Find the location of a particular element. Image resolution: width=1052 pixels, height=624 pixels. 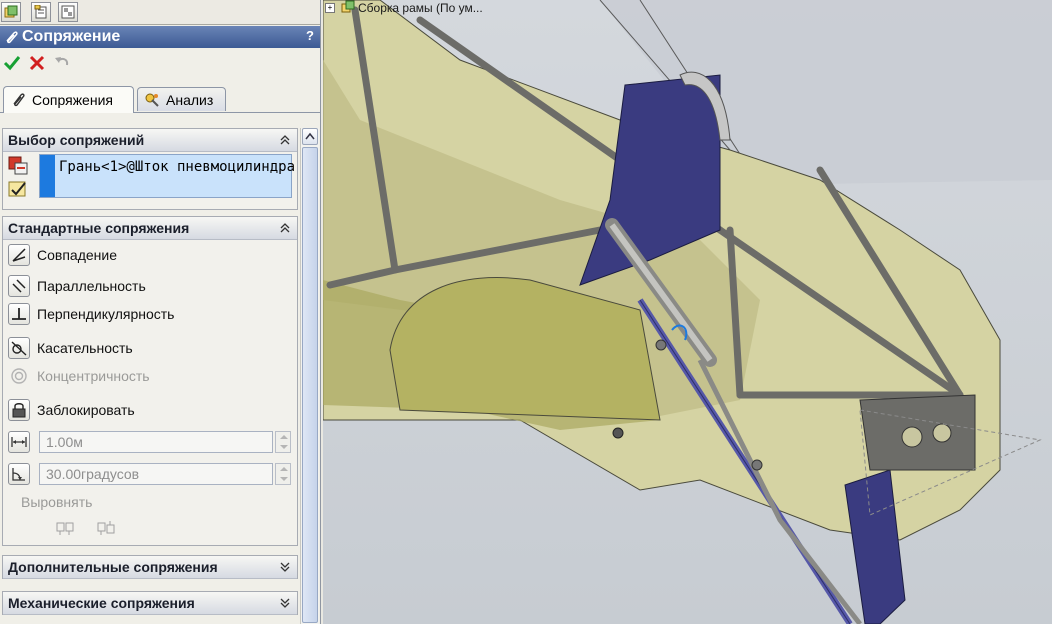

property-tabs: Сопряжения Анализ is located at coordinates (160, 99).